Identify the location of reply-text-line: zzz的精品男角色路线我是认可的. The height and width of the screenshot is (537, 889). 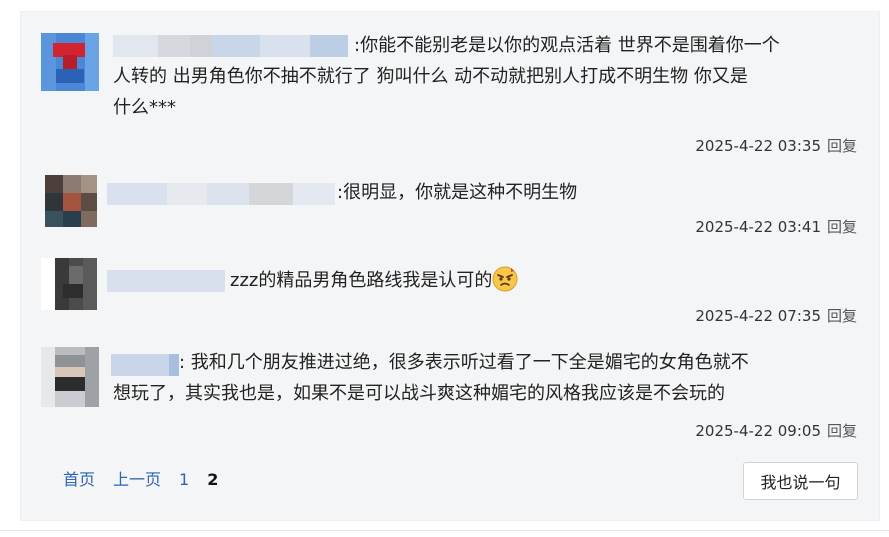
(374, 280).